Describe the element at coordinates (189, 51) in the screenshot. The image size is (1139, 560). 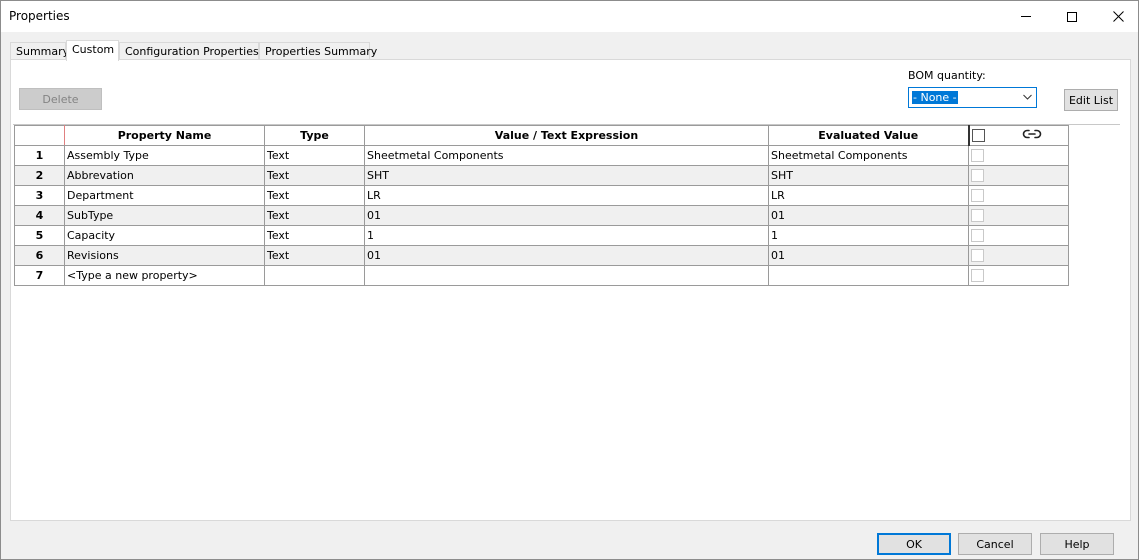
I see `tab-configuration-properties: Configuration Properties` at that location.